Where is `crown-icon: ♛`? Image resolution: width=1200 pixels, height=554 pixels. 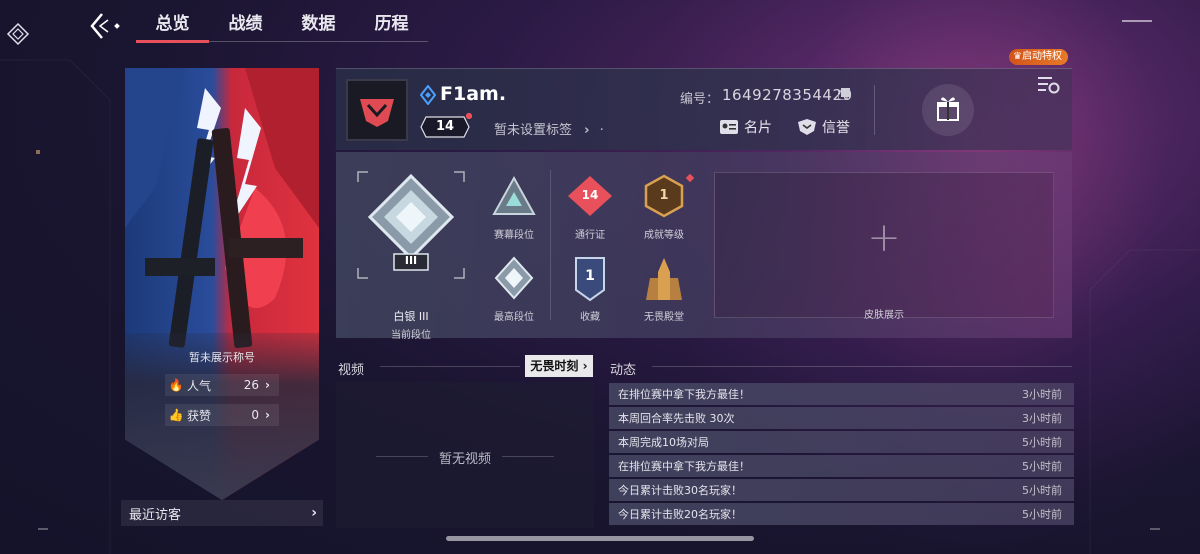
crown-icon: ♛ is located at coordinates (1017, 56).